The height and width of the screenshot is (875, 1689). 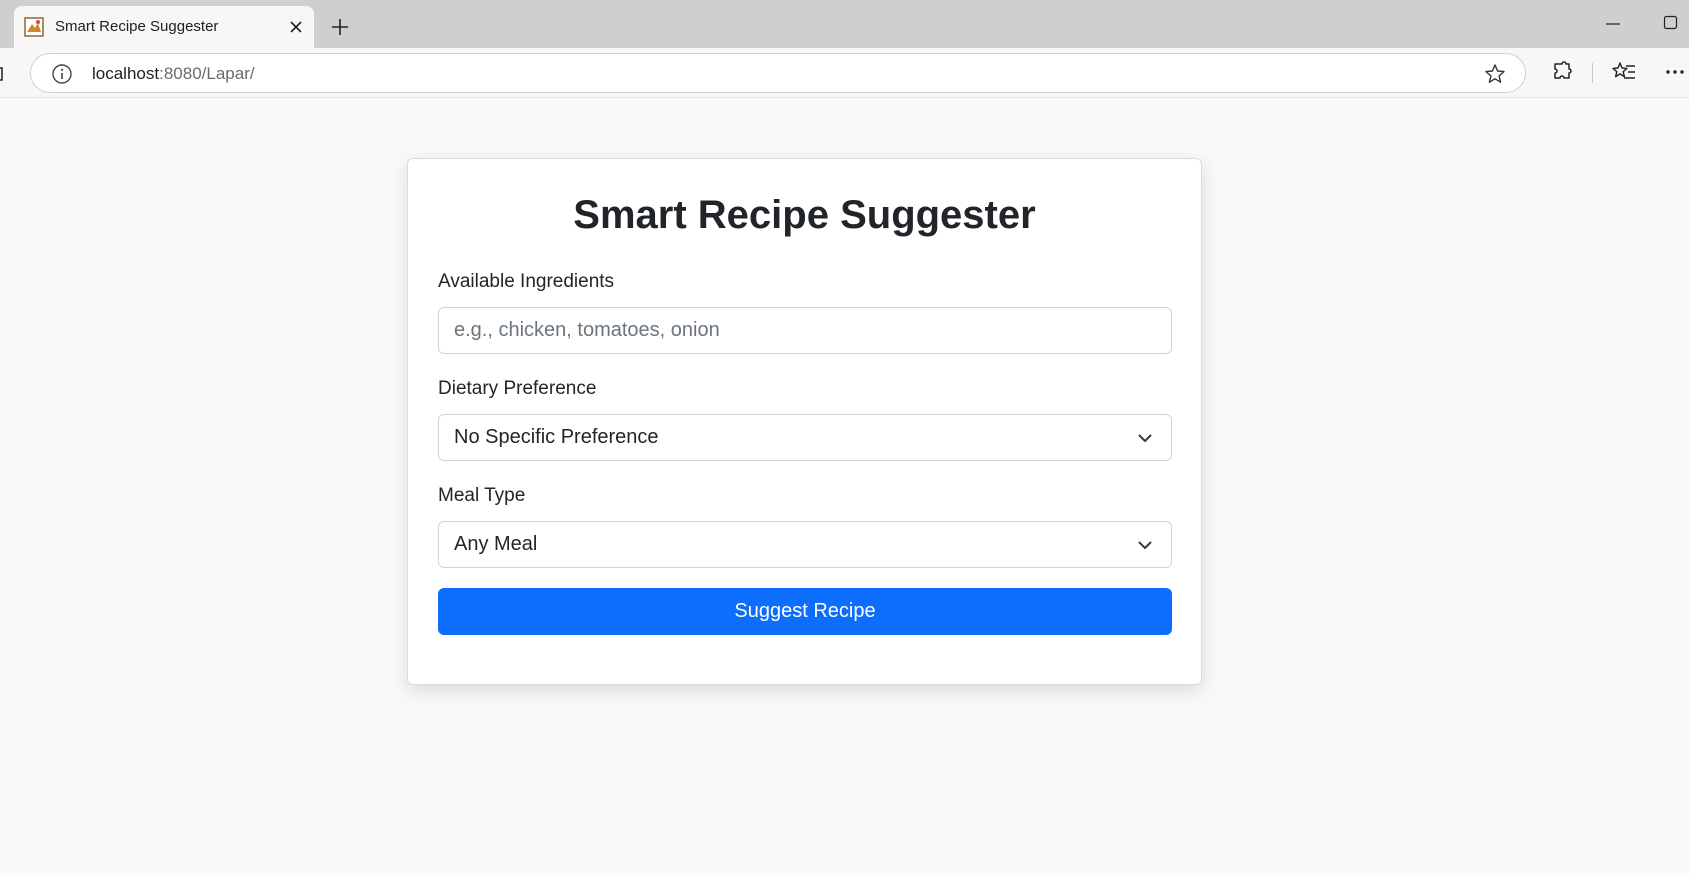 What do you see at coordinates (1562, 72) in the screenshot?
I see `extensions-icon` at bounding box center [1562, 72].